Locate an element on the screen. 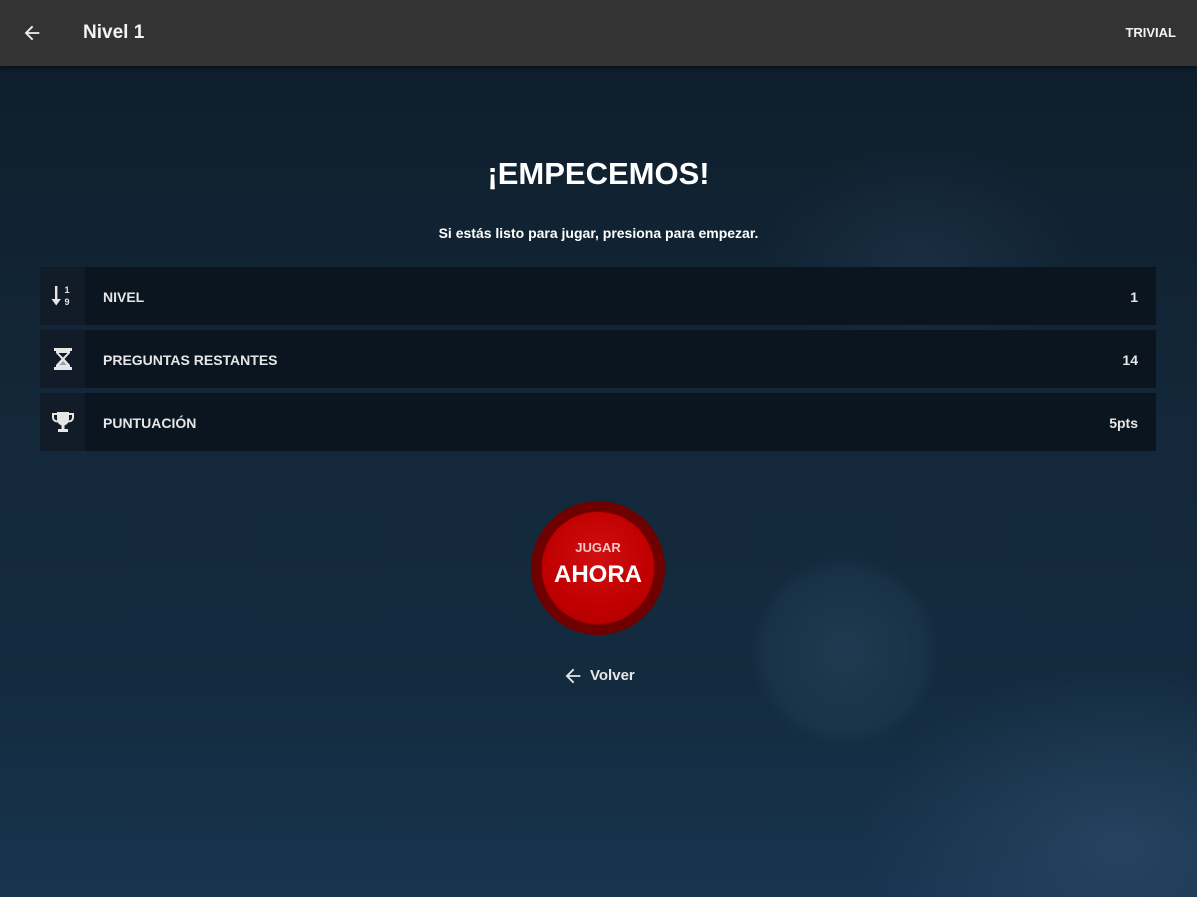  app-bar: Nivel 1 TRIVIAL is located at coordinates (598, 33).